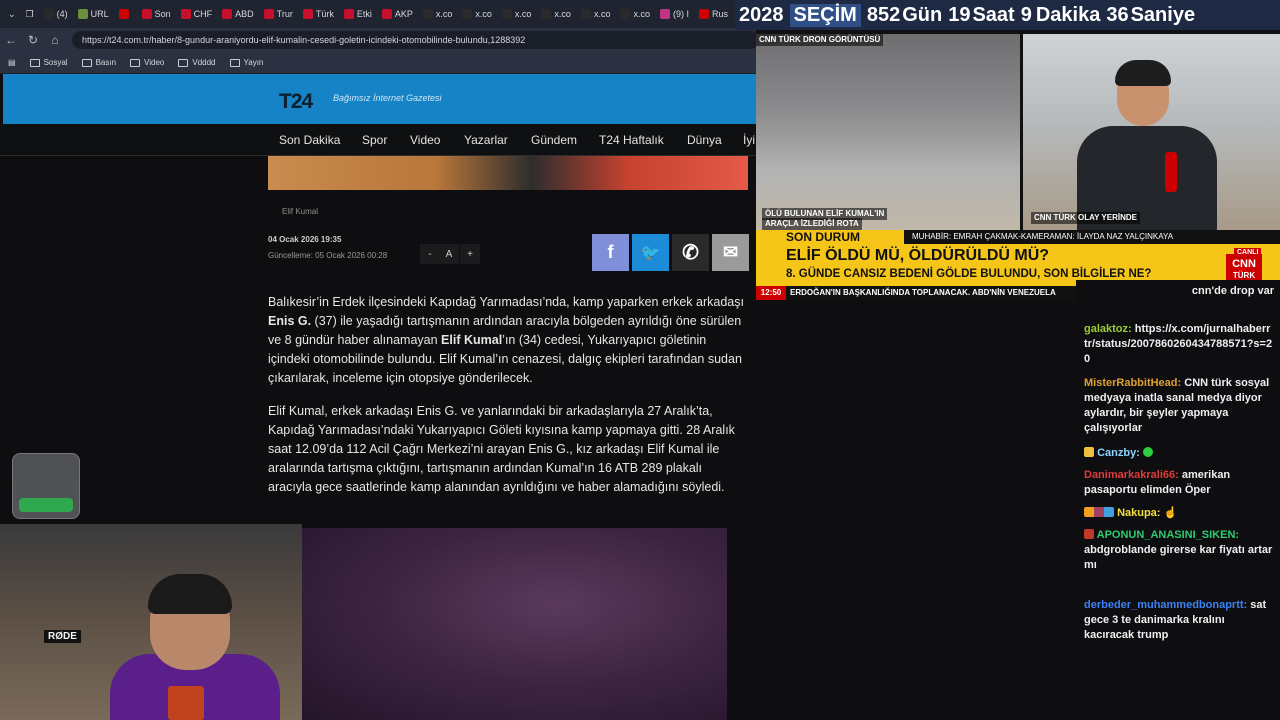 The image size is (1280, 720). I want to click on bookmarks-menu-button: ▤, so click(12, 62).